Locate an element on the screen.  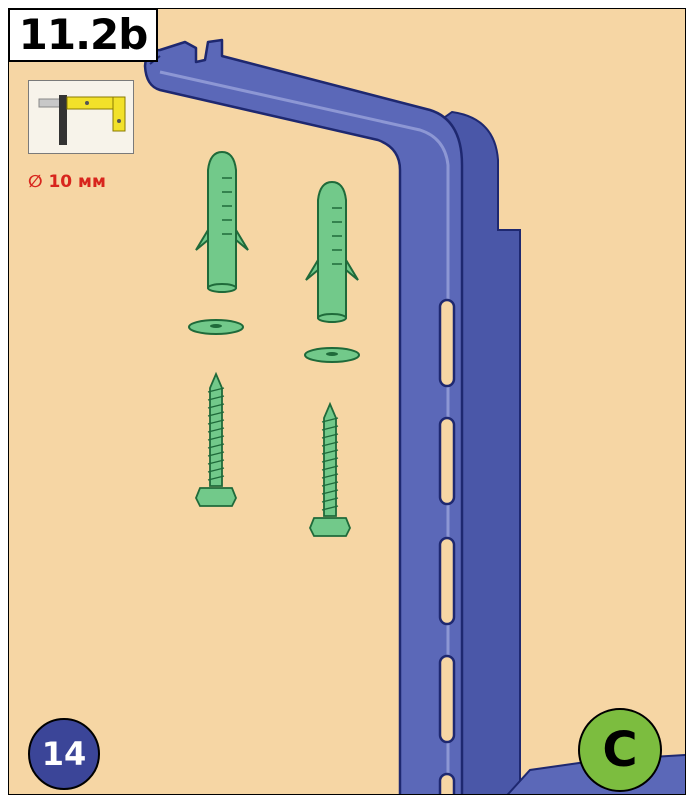
drill-tool-icon is located at coordinates (81, 117).